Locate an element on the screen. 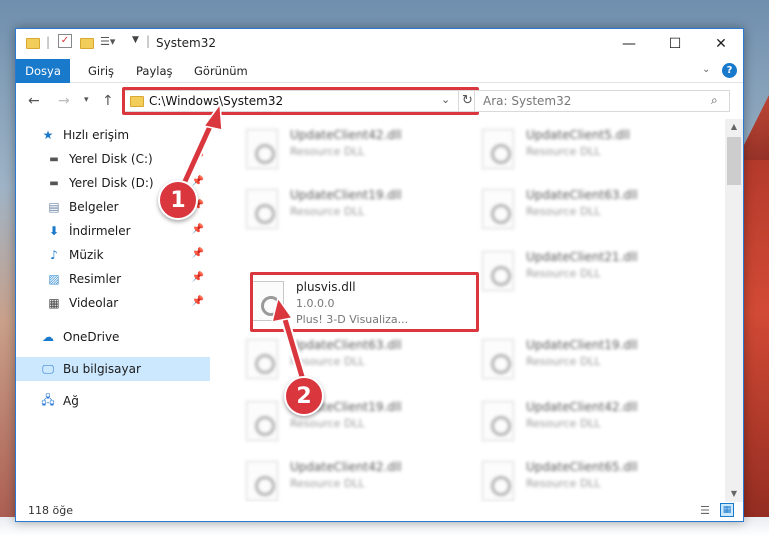 This screenshot has height=537, width=769. scroll-down-icon: ▼ is located at coordinates (734, 494).